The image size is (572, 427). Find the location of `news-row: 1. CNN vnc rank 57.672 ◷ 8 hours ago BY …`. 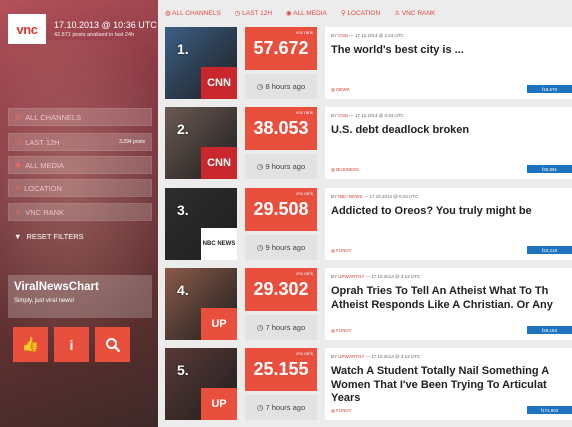

news-row: 1. CNN vnc rank 57.672 ◷ 8 hours ago BY … is located at coordinates (368, 63).